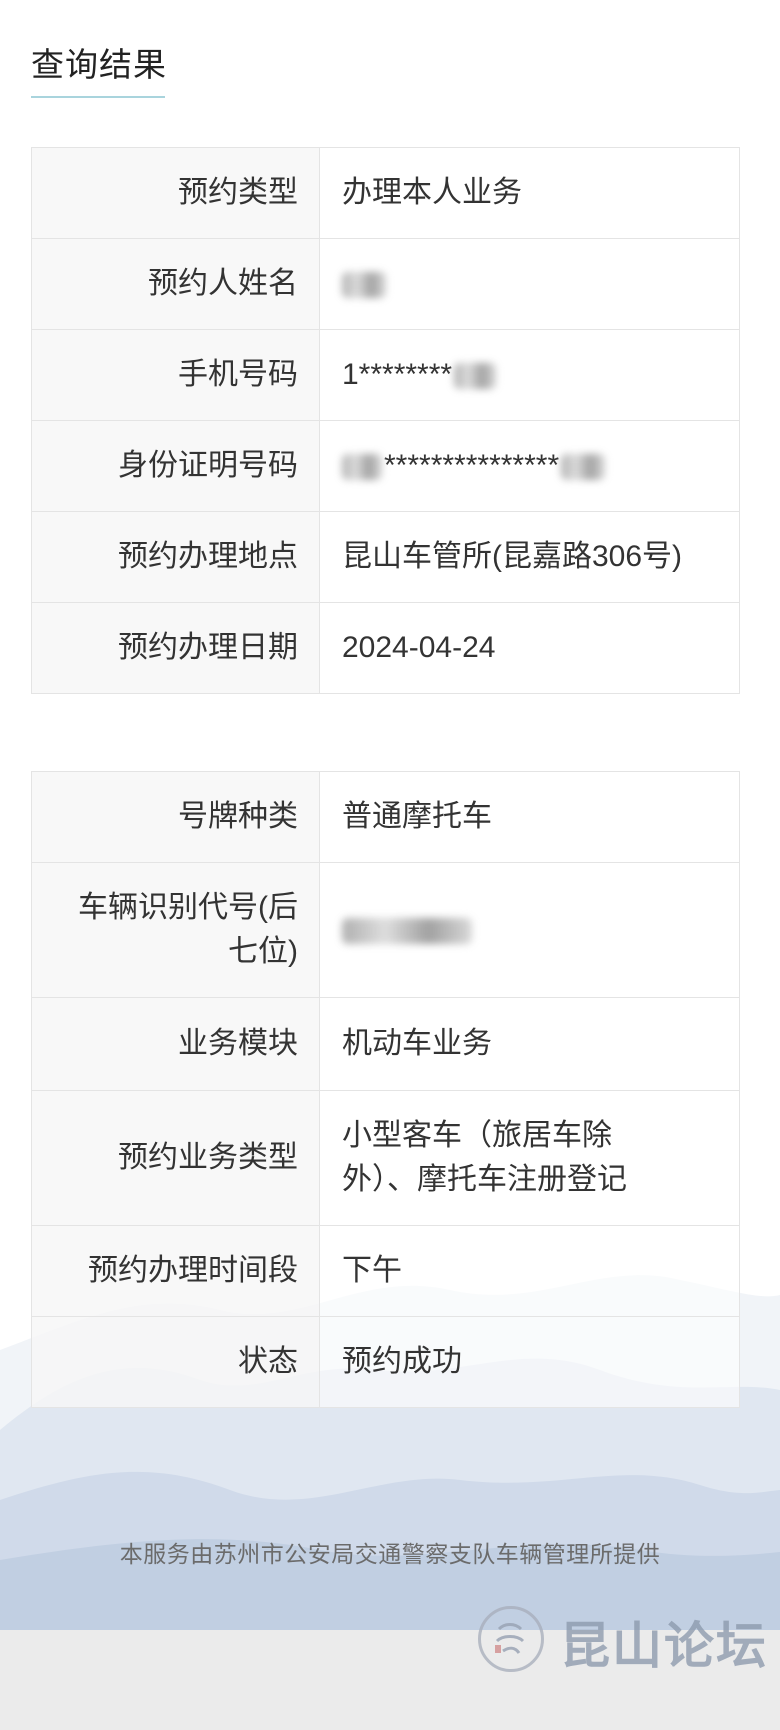 This screenshot has width=780, height=1730. Describe the element at coordinates (175, 930) in the screenshot. I see `row-label: 车辆识别代号(后七位)` at that location.